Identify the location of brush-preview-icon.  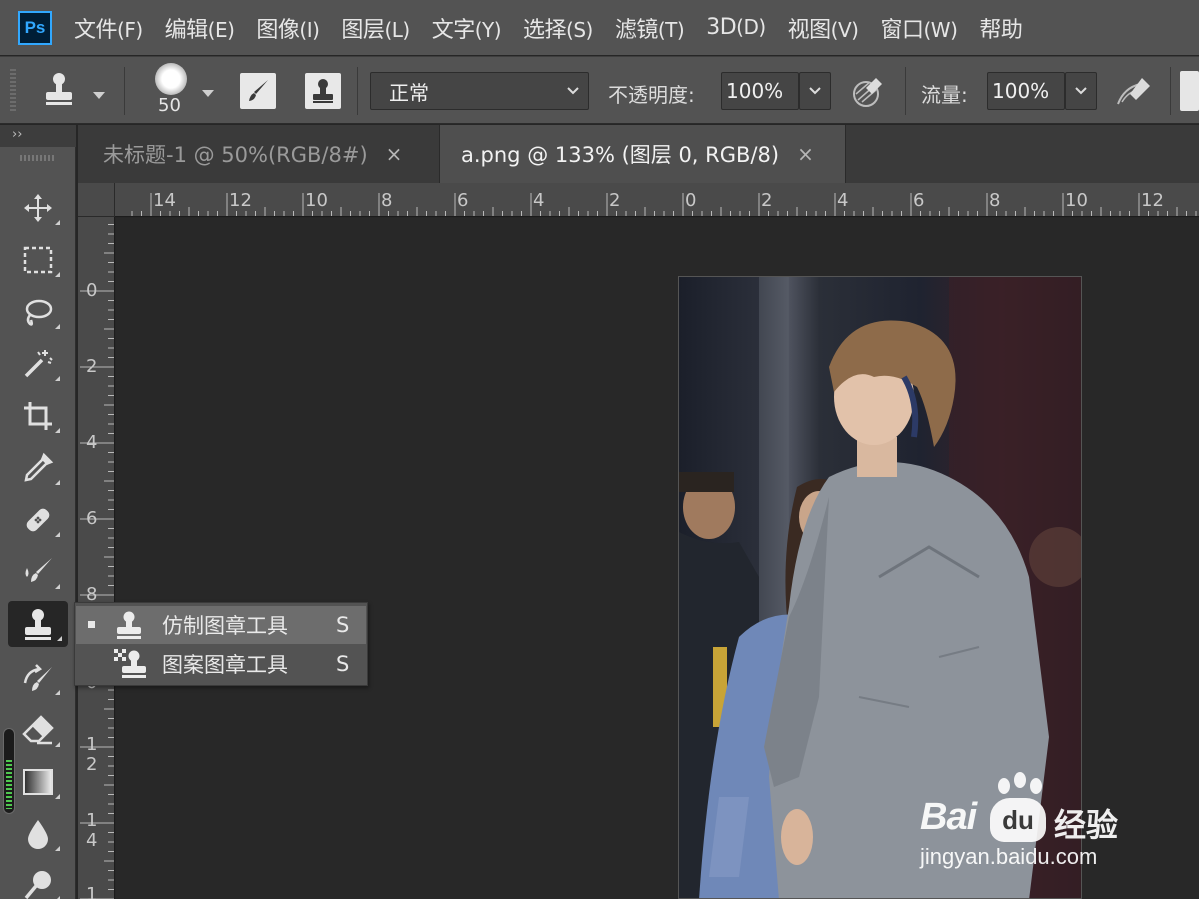
(171, 79).